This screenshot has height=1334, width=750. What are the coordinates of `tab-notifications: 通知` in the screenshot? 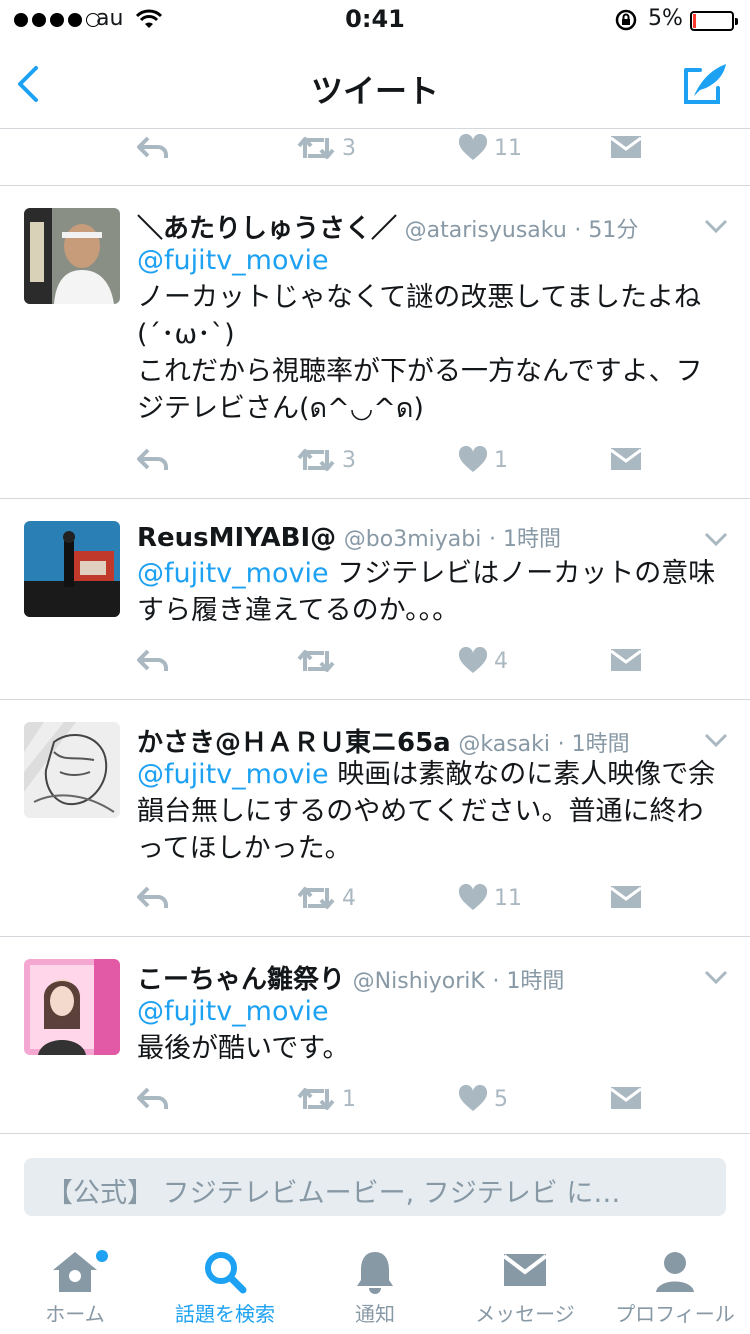 It's located at (375, 1284).